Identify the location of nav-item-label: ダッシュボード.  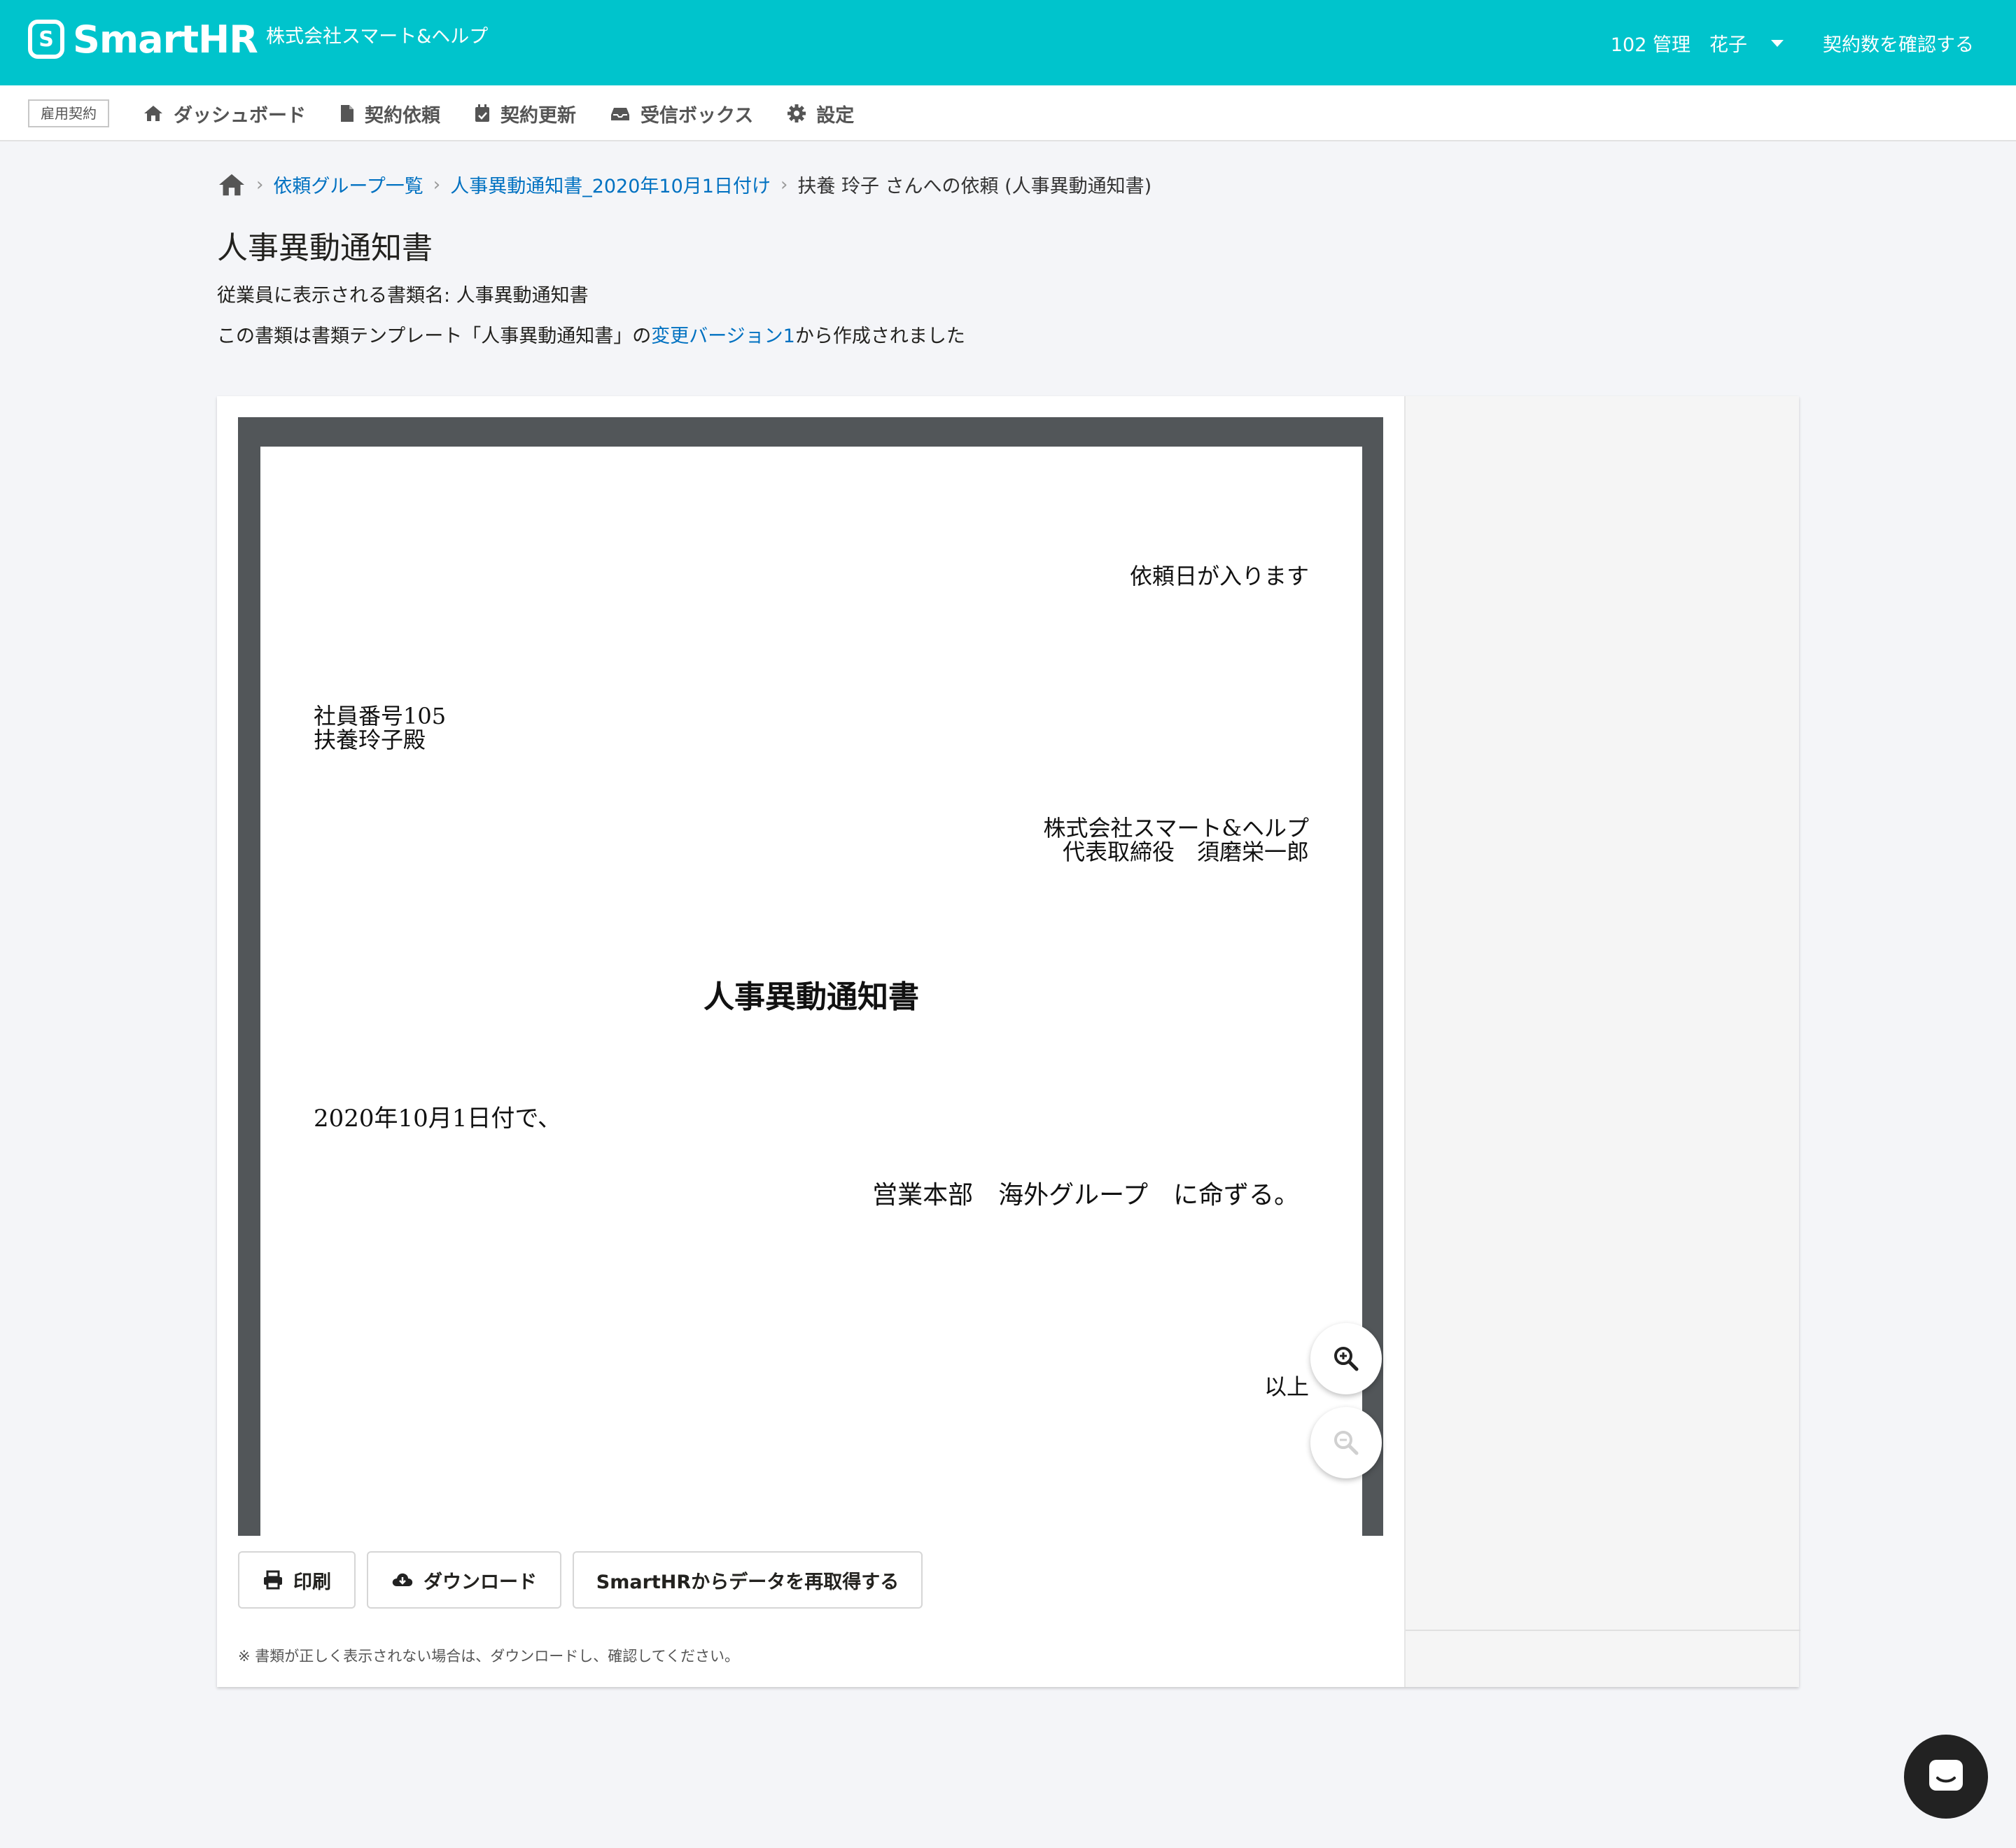
(240, 115).